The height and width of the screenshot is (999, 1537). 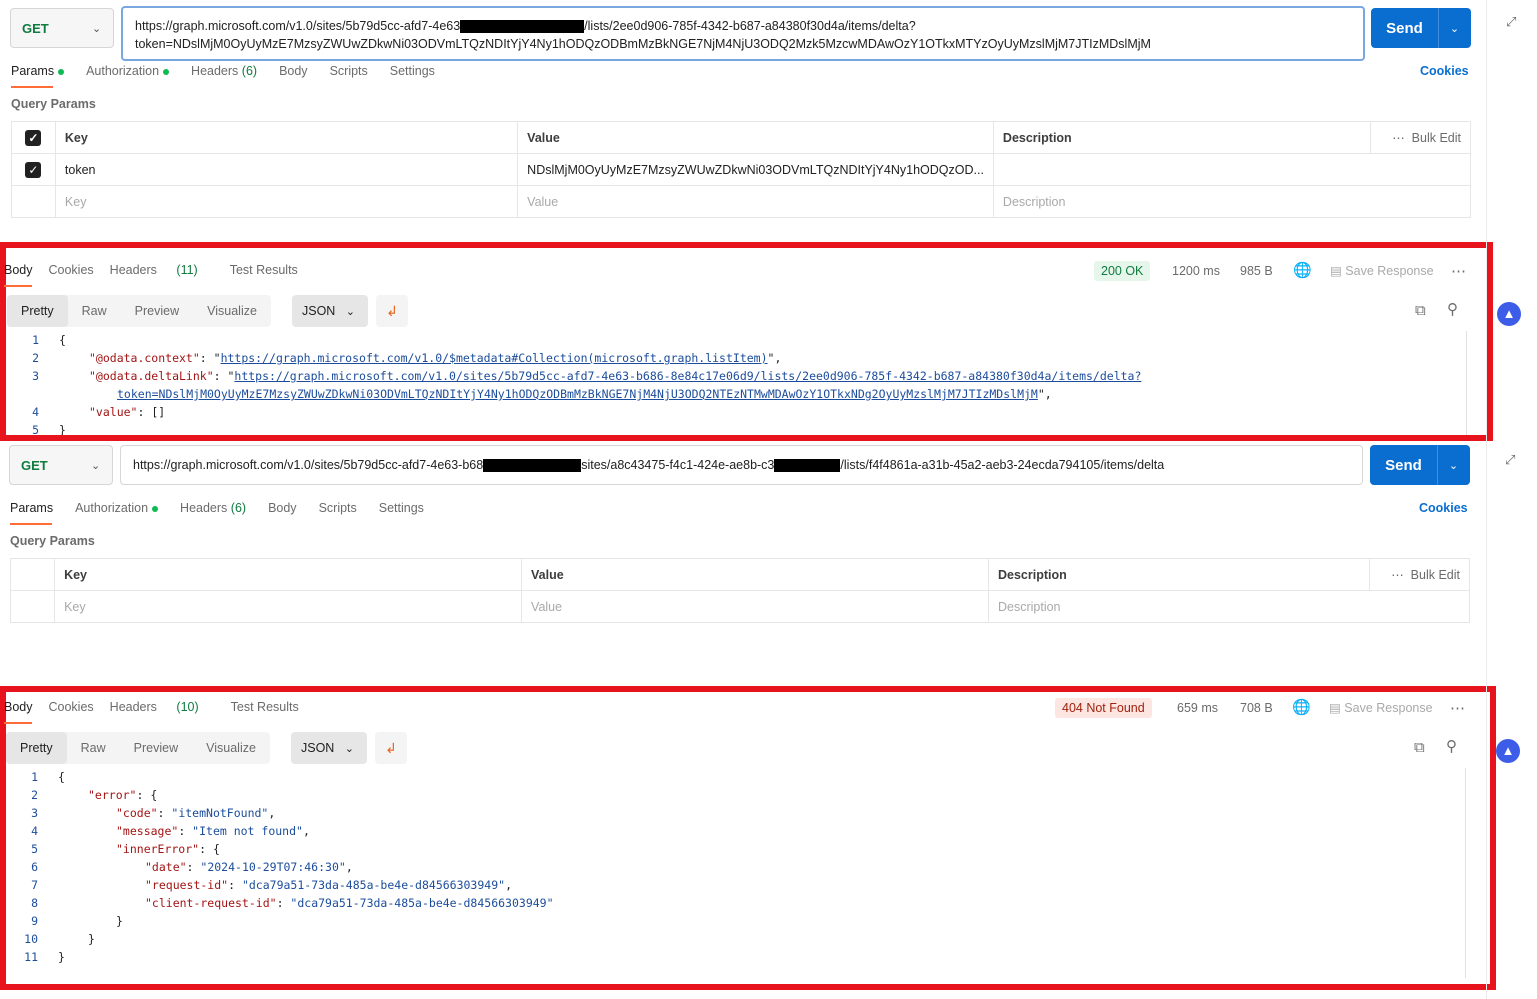 I want to click on response-tabs: Body Cookies Headers (11) Test Results, so click(x=159, y=270).